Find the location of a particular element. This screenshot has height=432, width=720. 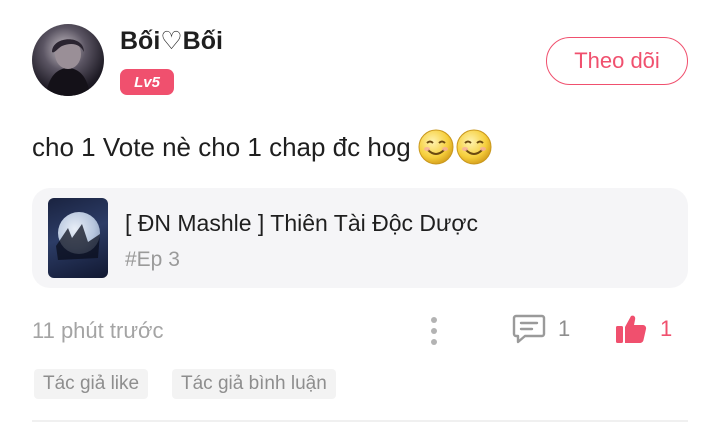

comment-icon is located at coordinates (529, 329).